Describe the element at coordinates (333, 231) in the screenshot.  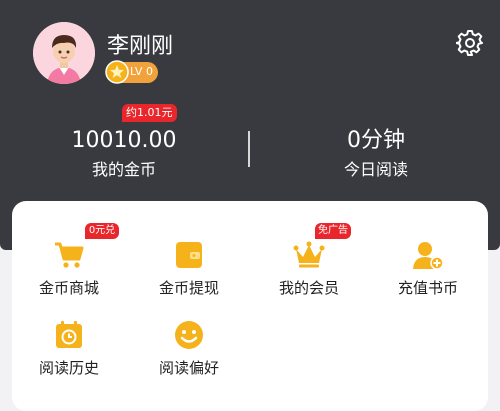
I see `ad-free-badge: 免广告` at that location.